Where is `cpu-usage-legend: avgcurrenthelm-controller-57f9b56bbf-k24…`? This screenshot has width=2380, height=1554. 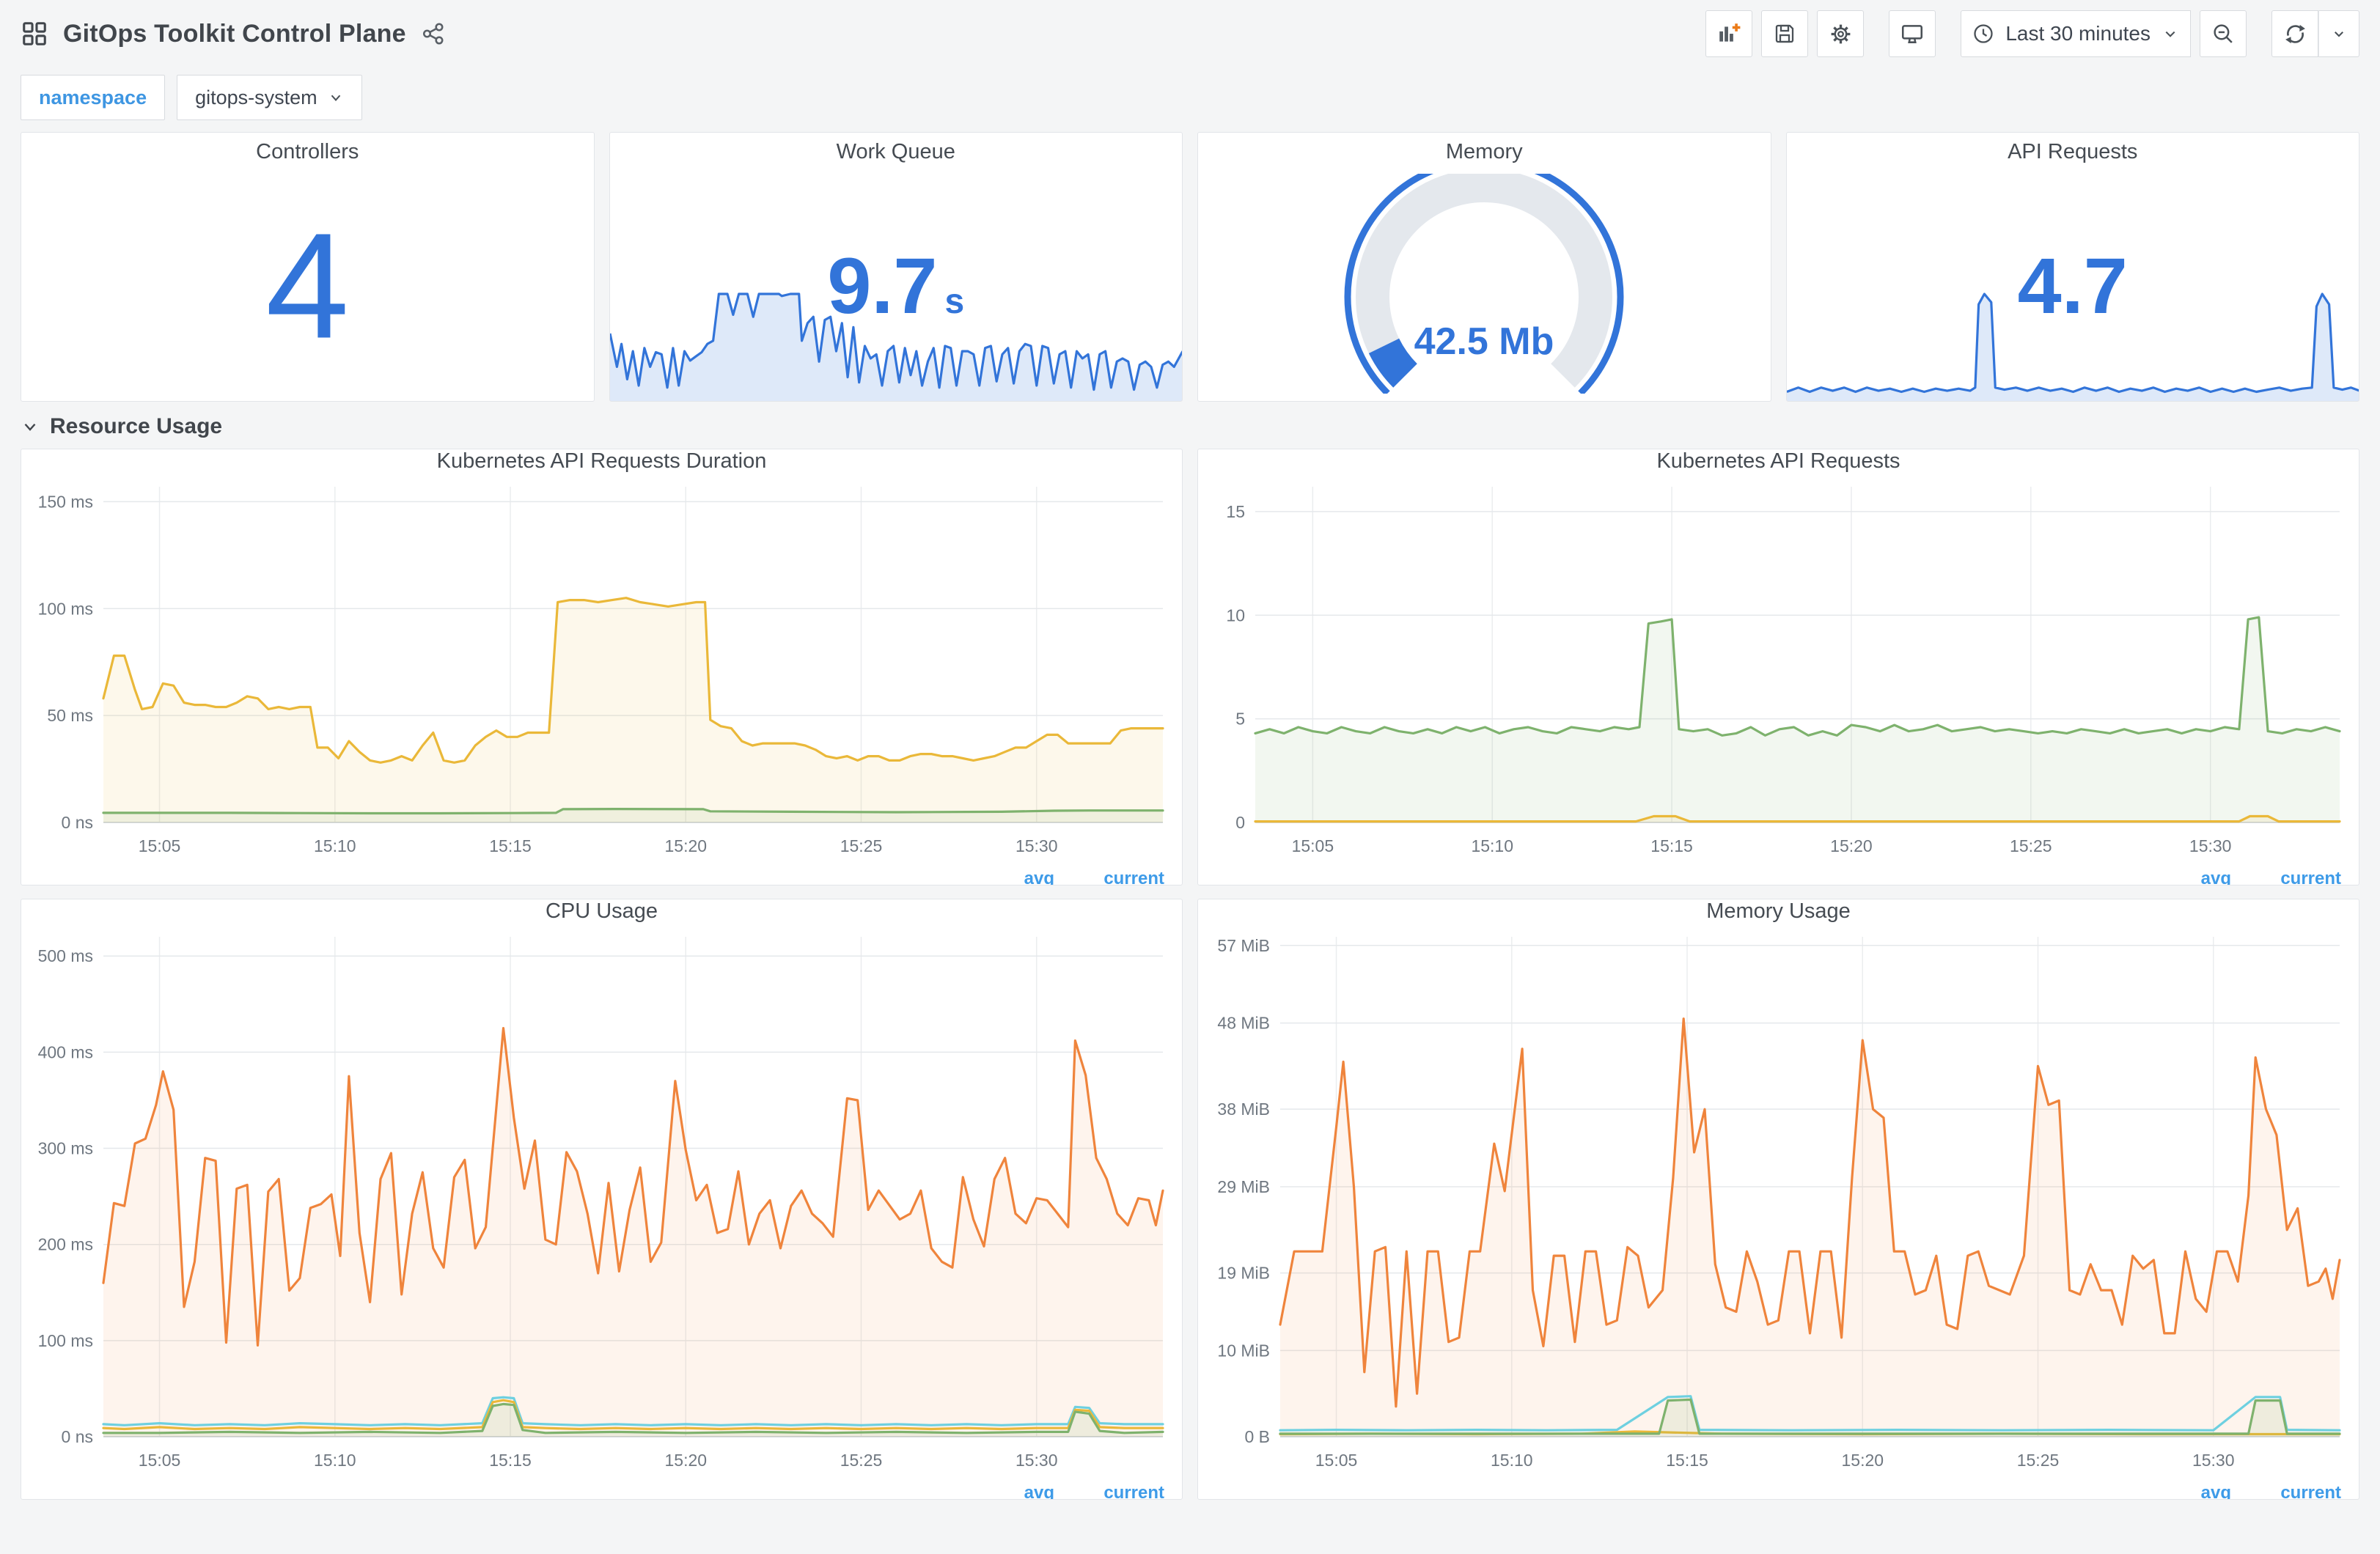 cpu-usage-legend: avgcurrenthelm-controller-57f9b56bbf-k24… is located at coordinates (601, 1489).